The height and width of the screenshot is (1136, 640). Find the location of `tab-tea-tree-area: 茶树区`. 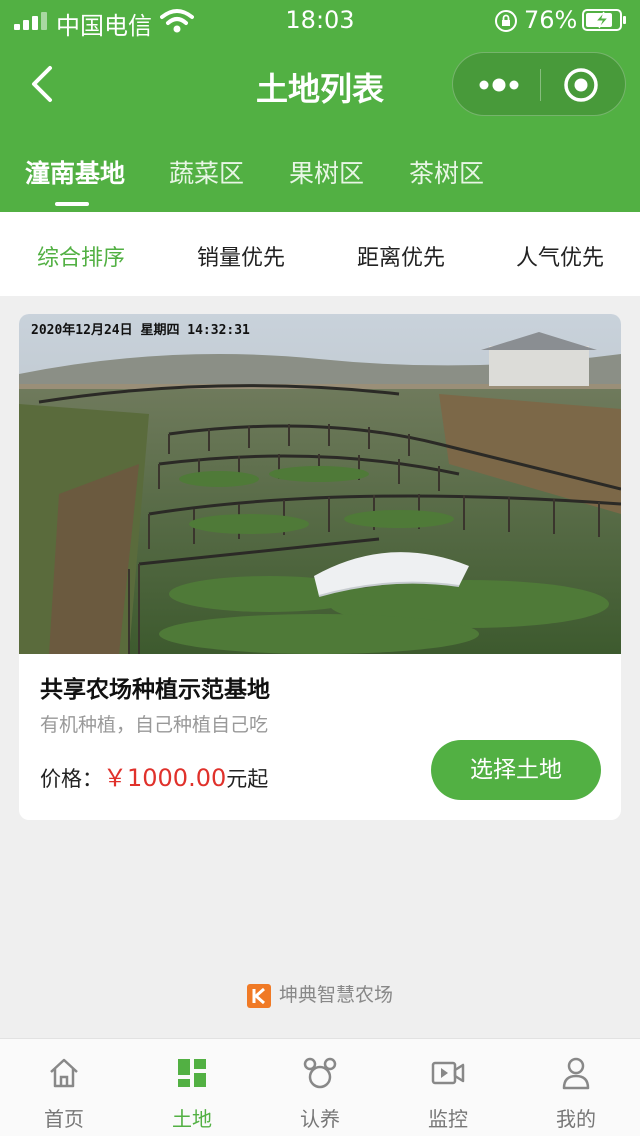

tab-tea-tree-area: 茶树区 is located at coordinates (446, 172).